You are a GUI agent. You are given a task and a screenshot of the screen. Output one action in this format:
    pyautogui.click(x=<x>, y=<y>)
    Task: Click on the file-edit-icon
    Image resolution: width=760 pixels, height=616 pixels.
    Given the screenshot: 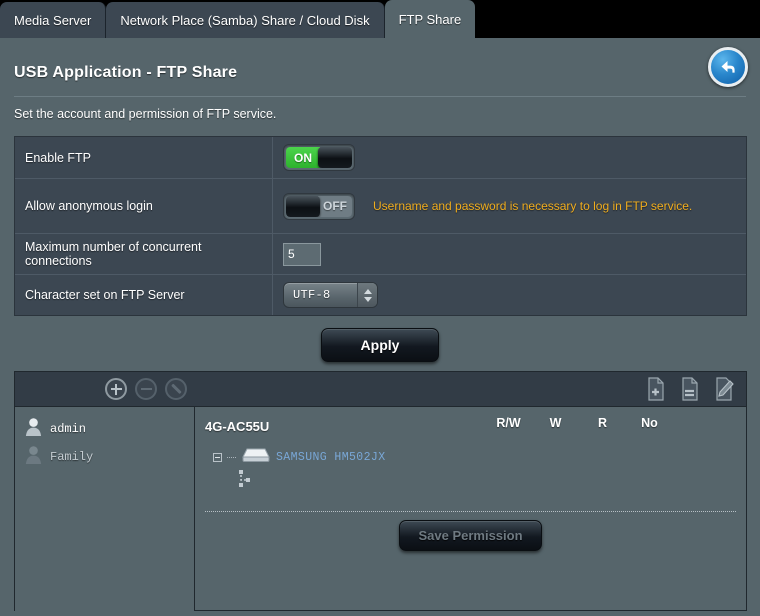 What is the action you would take?
    pyautogui.click(x=724, y=389)
    